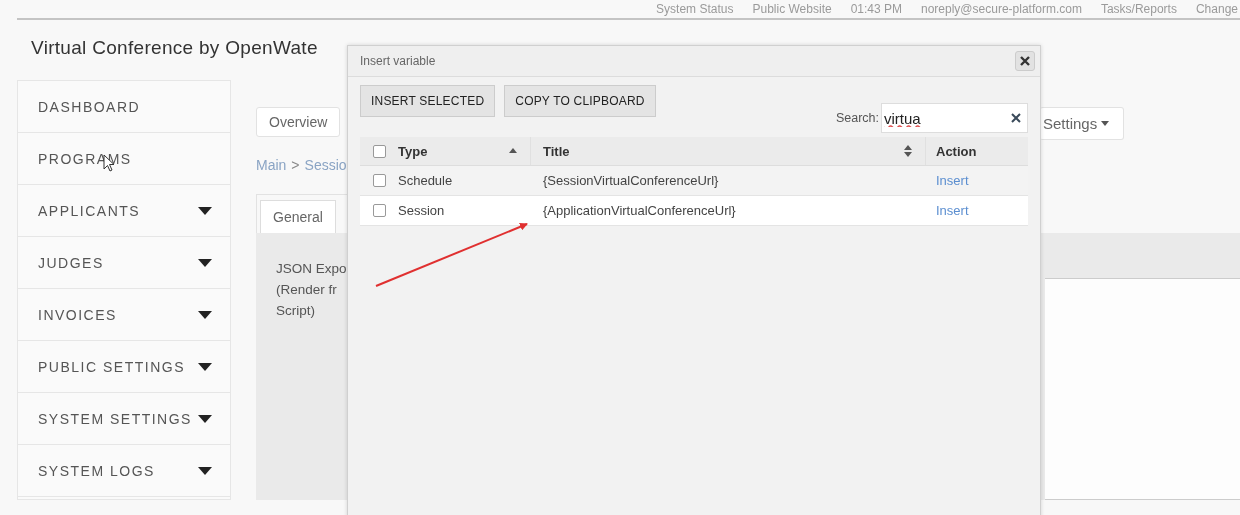 The width and height of the screenshot is (1240, 515). What do you see at coordinates (298, 122) in the screenshot?
I see `overview-button: Overview` at bounding box center [298, 122].